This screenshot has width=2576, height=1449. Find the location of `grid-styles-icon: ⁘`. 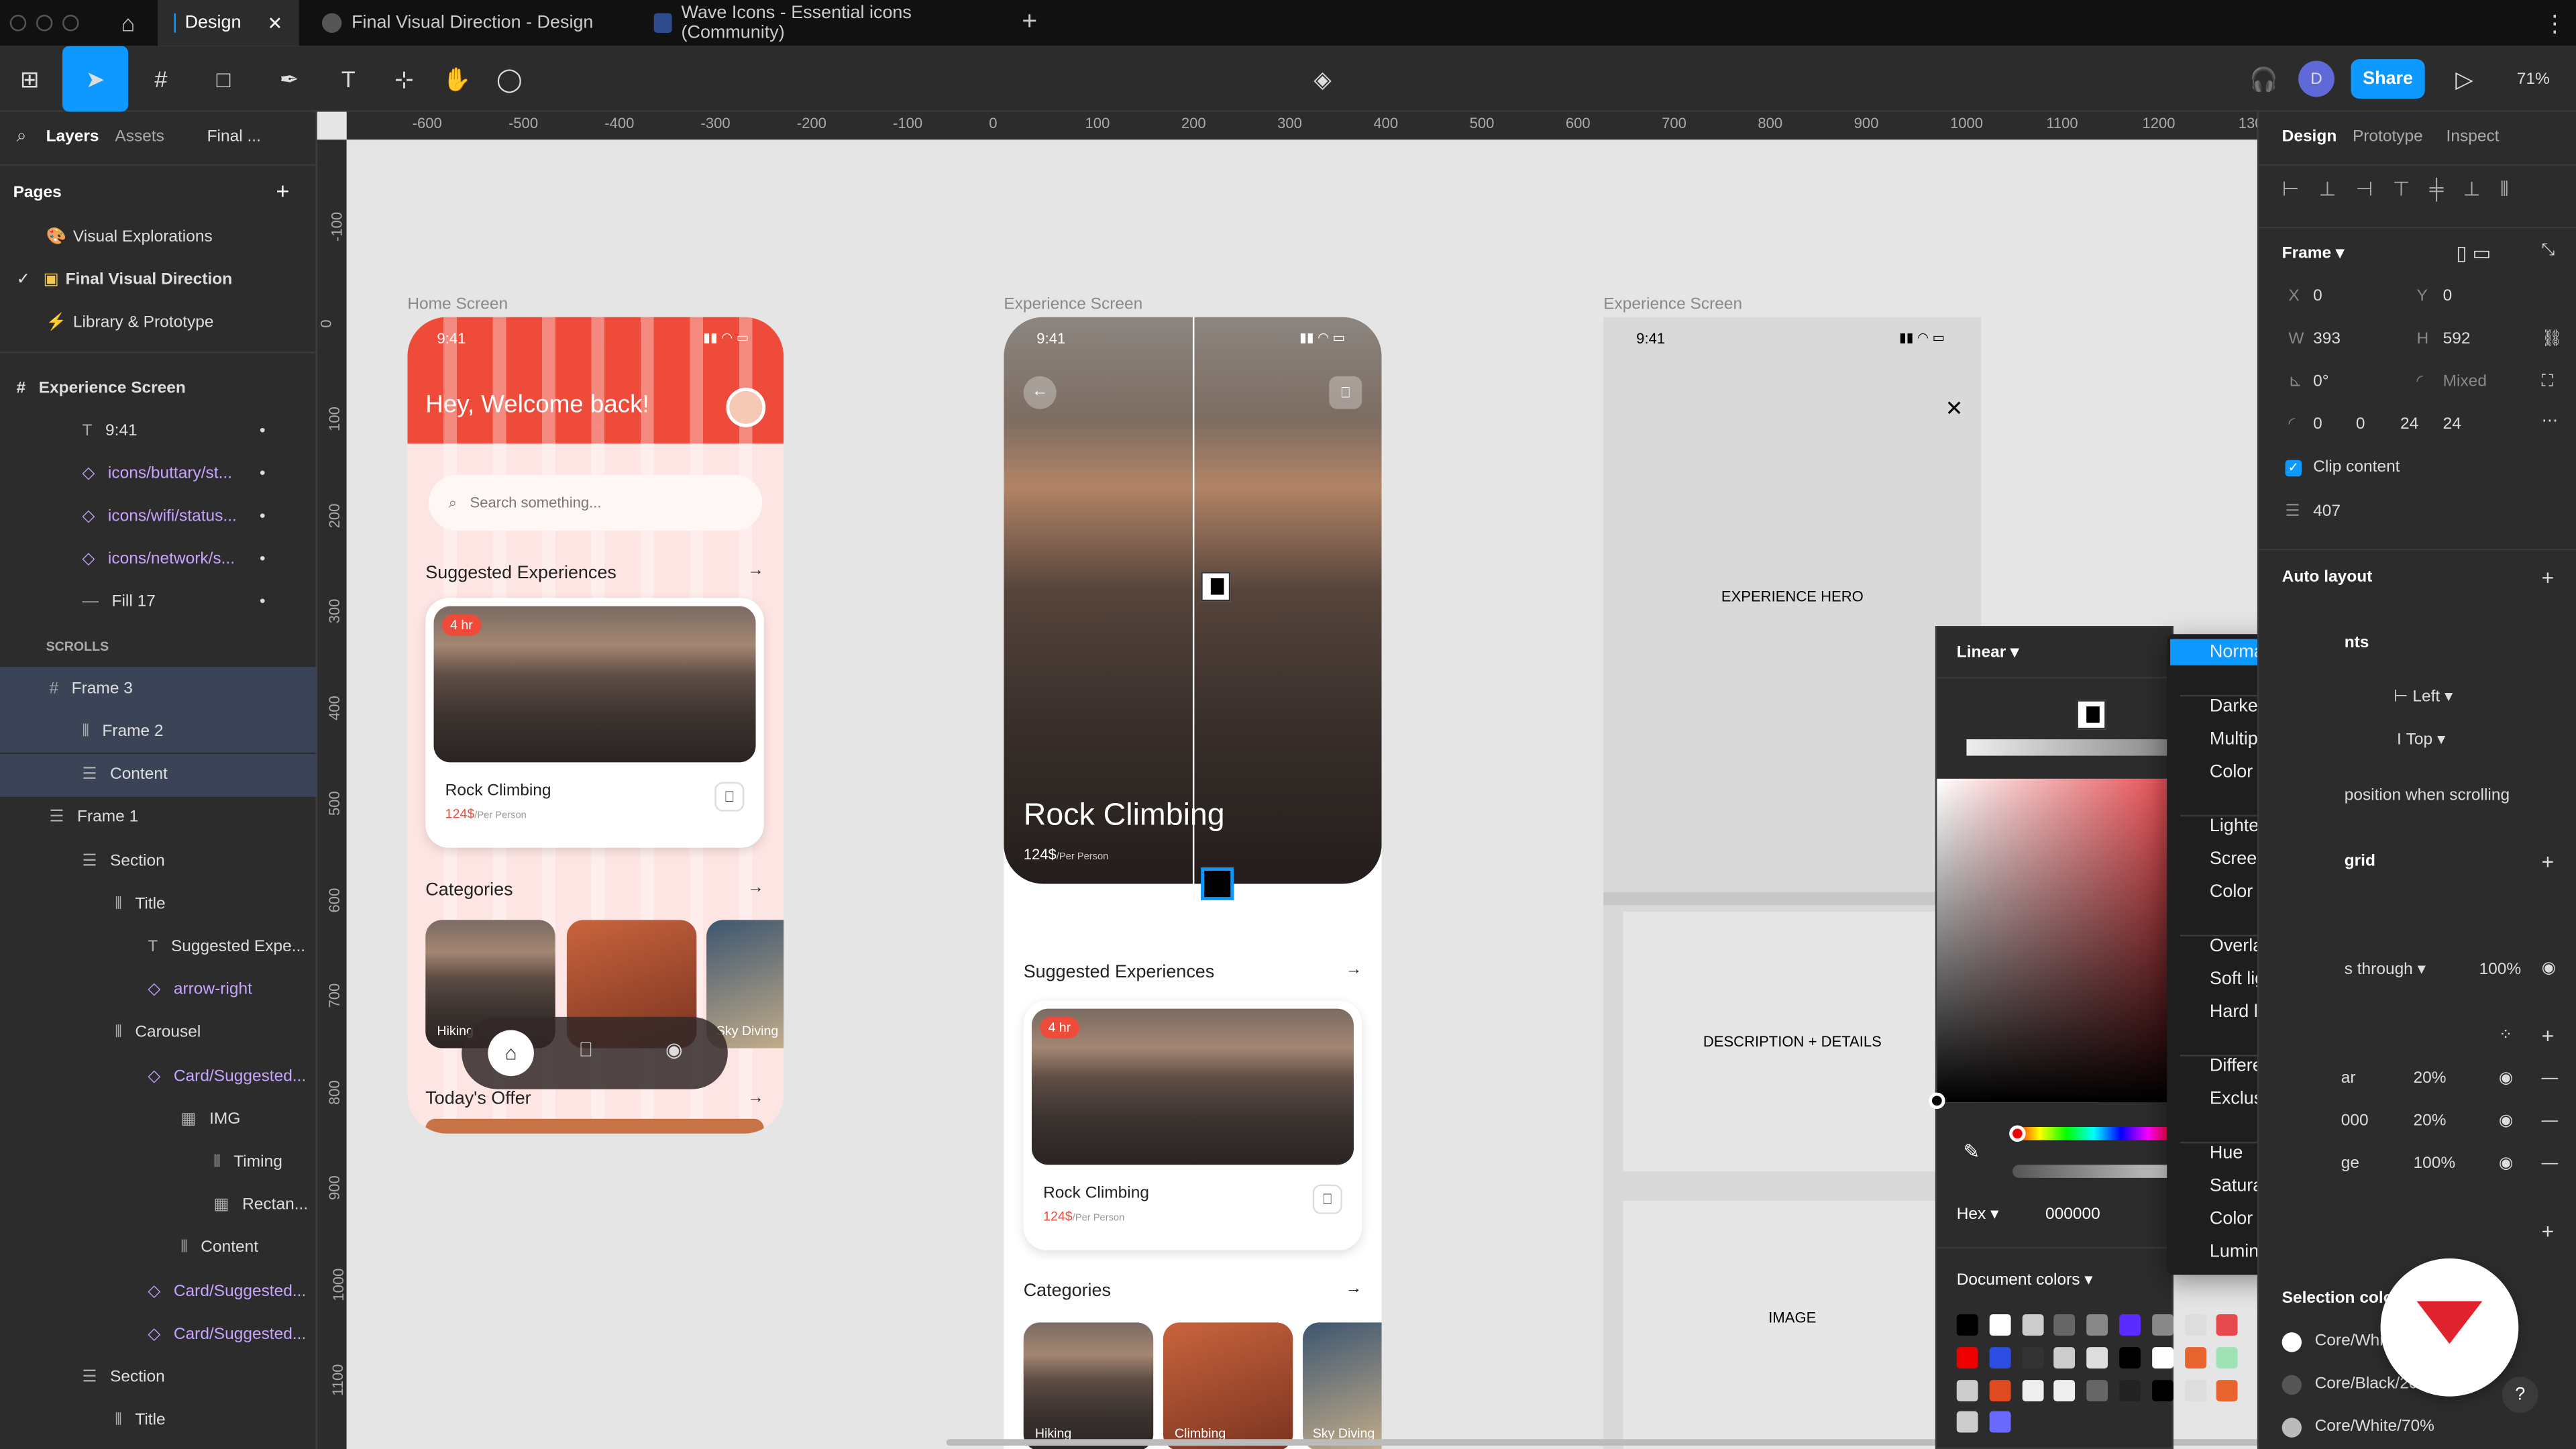

grid-styles-icon: ⁘ is located at coordinates (2506, 1036).